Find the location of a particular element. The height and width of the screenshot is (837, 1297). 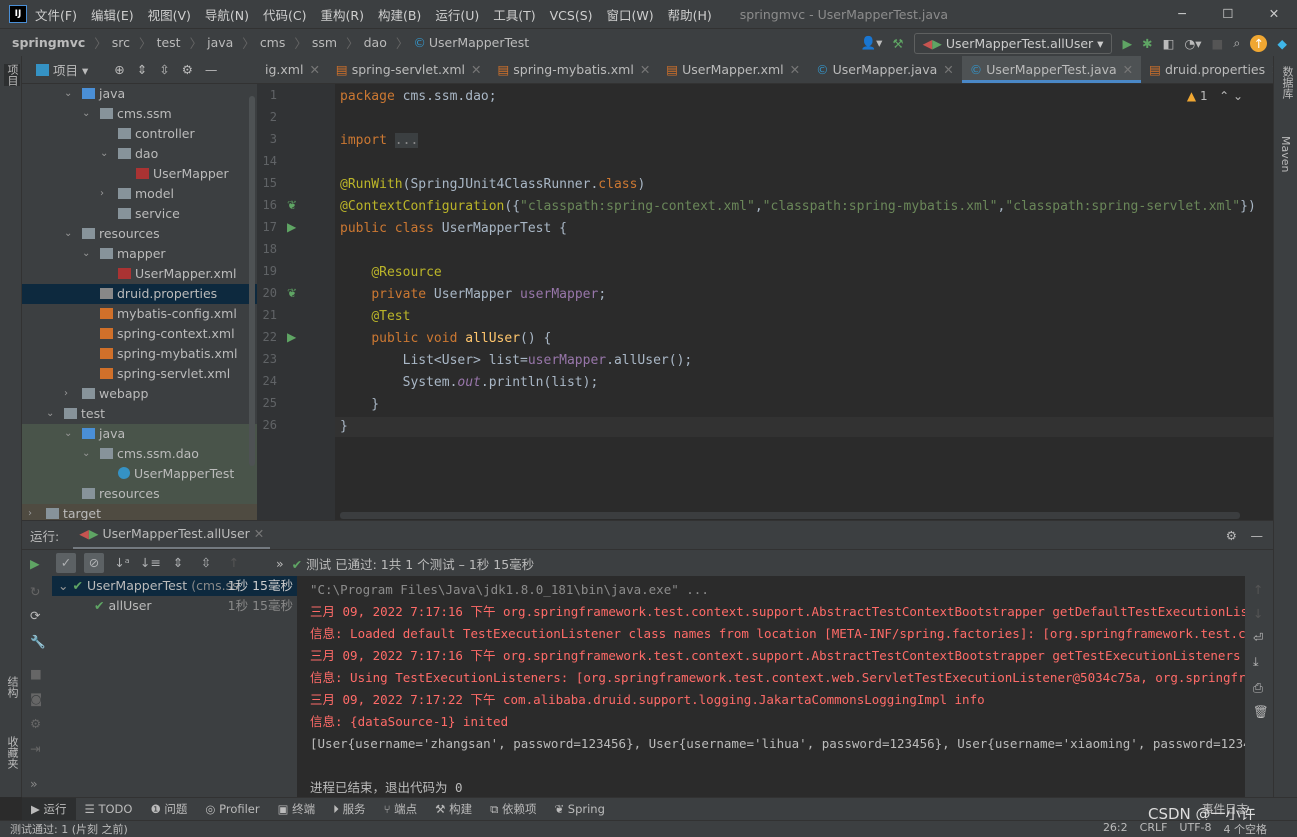

favorites-tool-button: 收藏夹 is located at coordinates (12, 752).